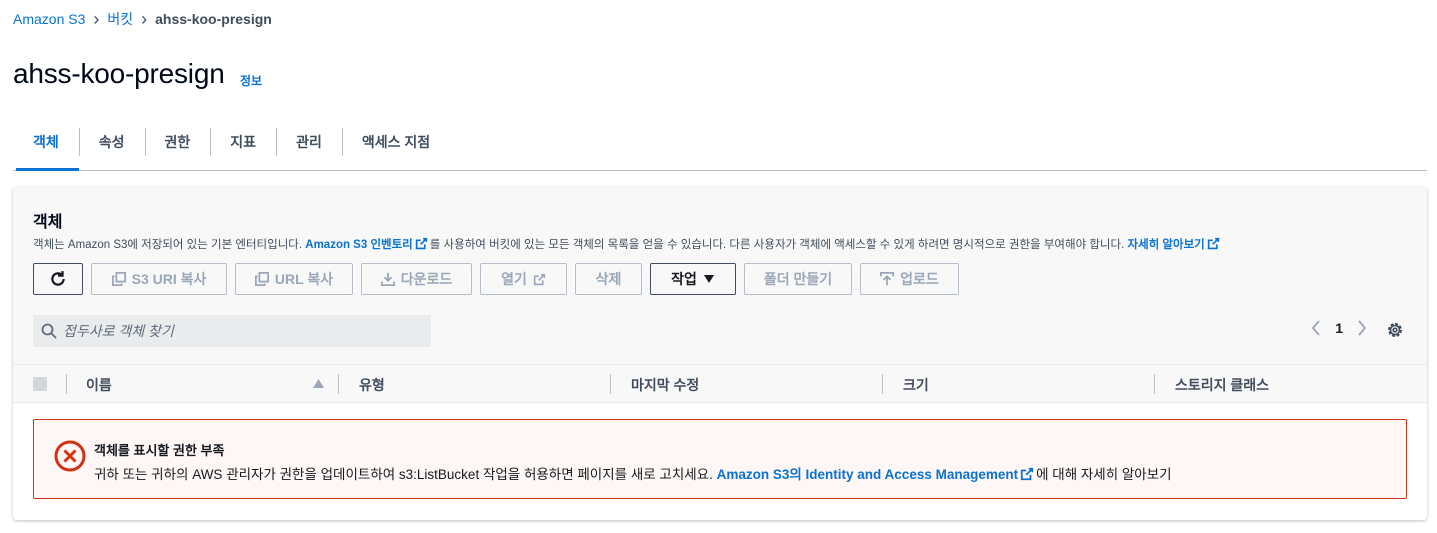 The image size is (1437, 533). I want to click on breadcrumb-buckets: 버킷, so click(120, 19).